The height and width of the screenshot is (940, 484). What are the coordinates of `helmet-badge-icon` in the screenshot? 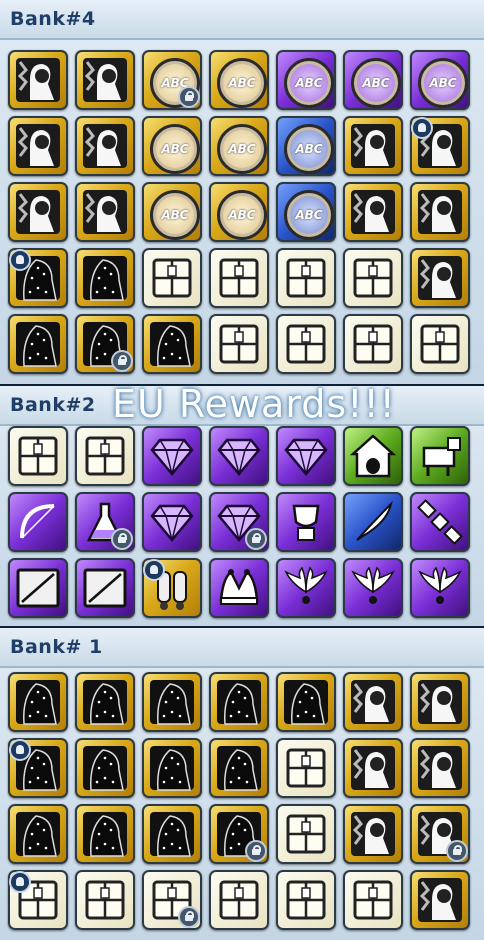 It's located at (422, 128).